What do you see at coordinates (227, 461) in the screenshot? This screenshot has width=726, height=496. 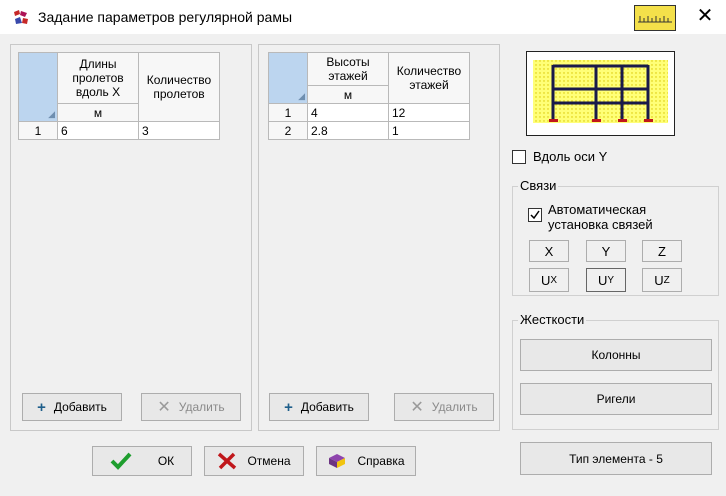 I see `cancel-x-icon` at bounding box center [227, 461].